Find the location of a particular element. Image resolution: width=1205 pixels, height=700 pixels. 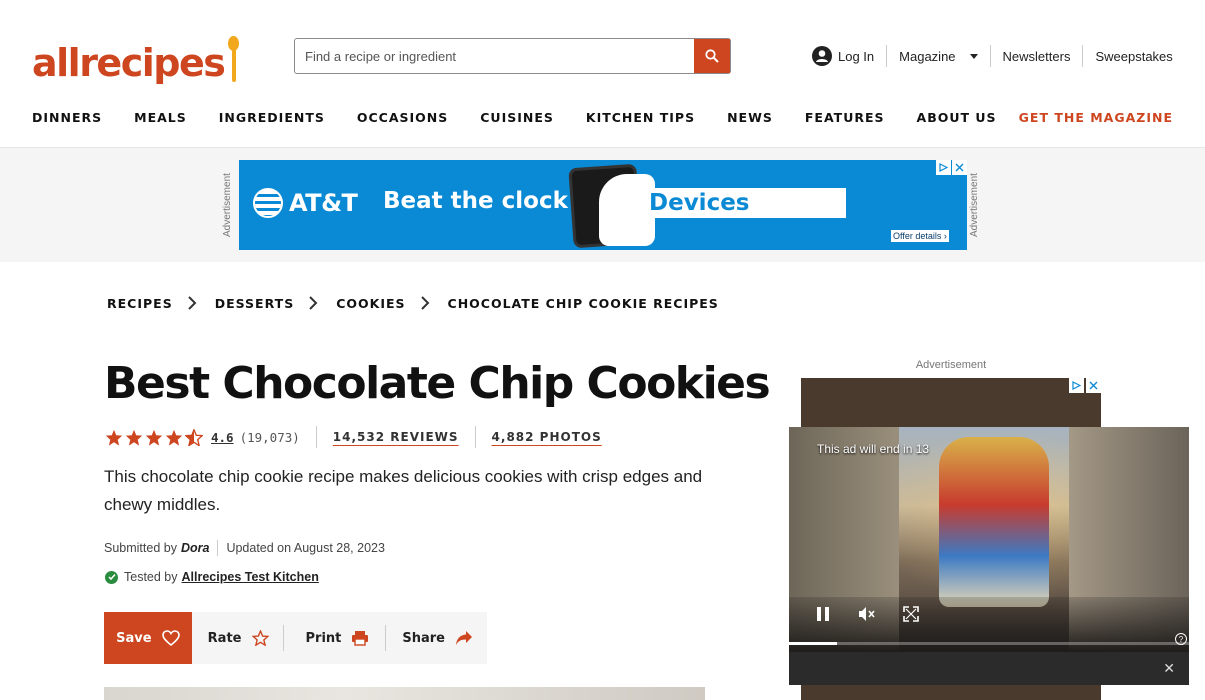

breadcrumb-chocolate-chip-cookie-recipes: CHOCOLATE CHIP COOKIE RECIPES is located at coordinates (583, 303).